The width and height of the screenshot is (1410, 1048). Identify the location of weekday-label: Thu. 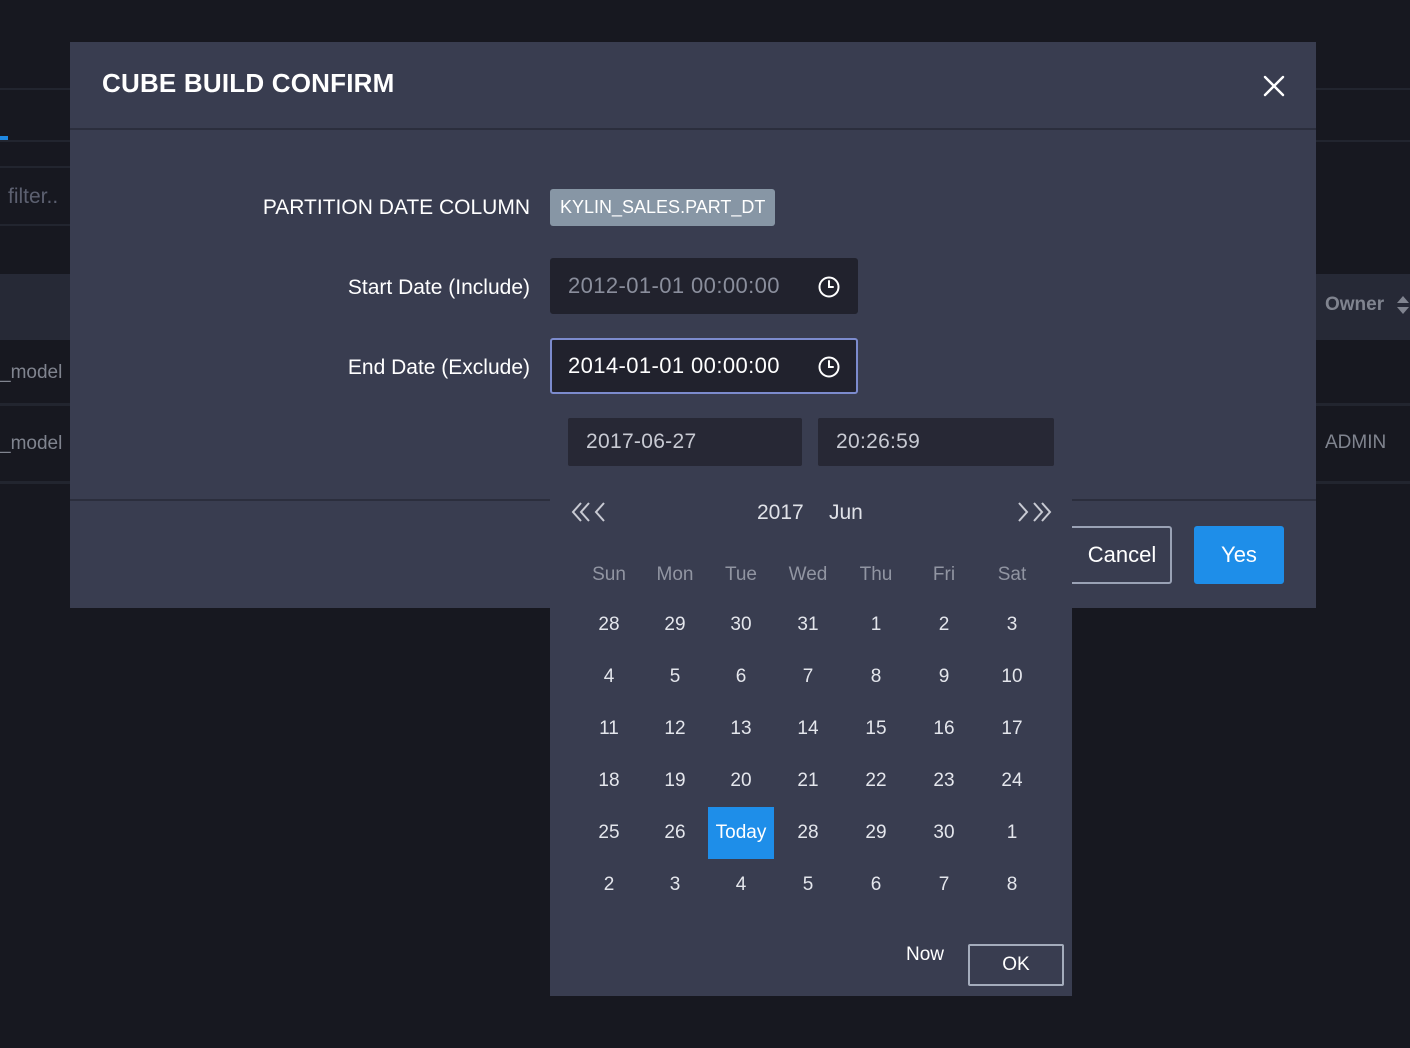
(876, 574).